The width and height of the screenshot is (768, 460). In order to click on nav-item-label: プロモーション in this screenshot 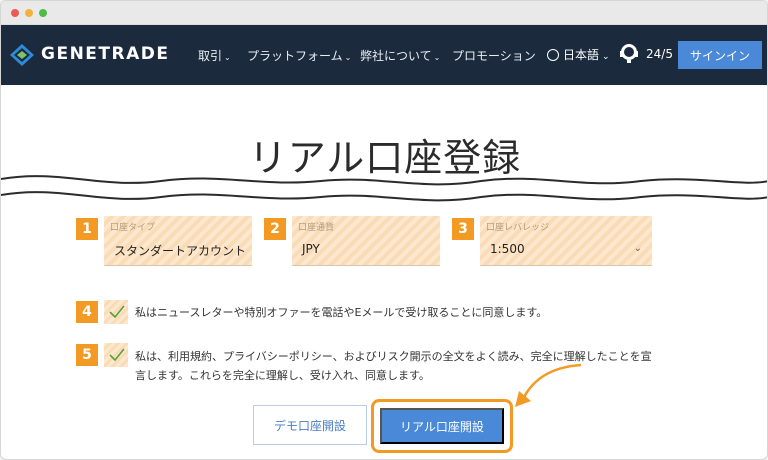, I will do `click(494, 56)`.